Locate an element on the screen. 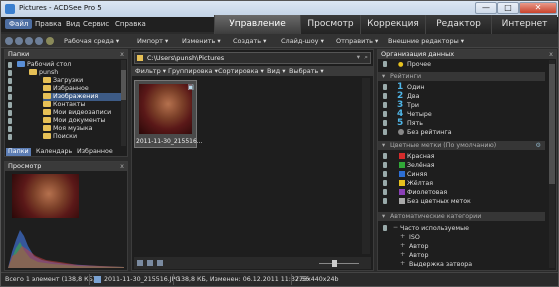 This screenshot has height=287, width=559. refresh-icon is located at coordinates (39, 41).